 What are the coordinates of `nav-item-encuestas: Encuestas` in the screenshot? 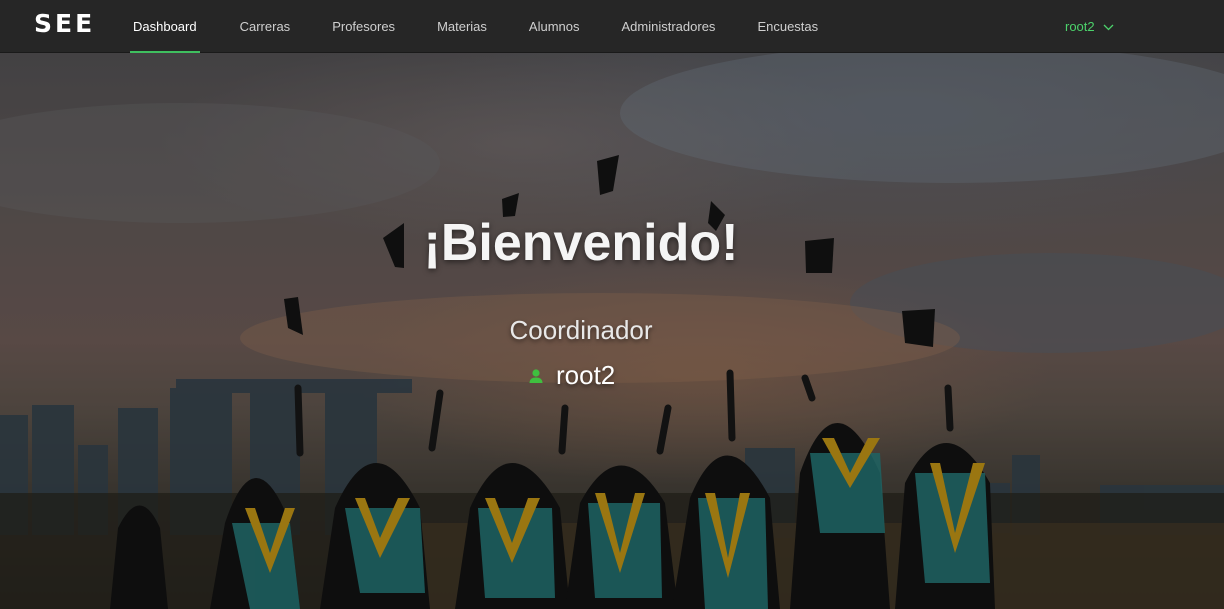 It's located at (796, 26).